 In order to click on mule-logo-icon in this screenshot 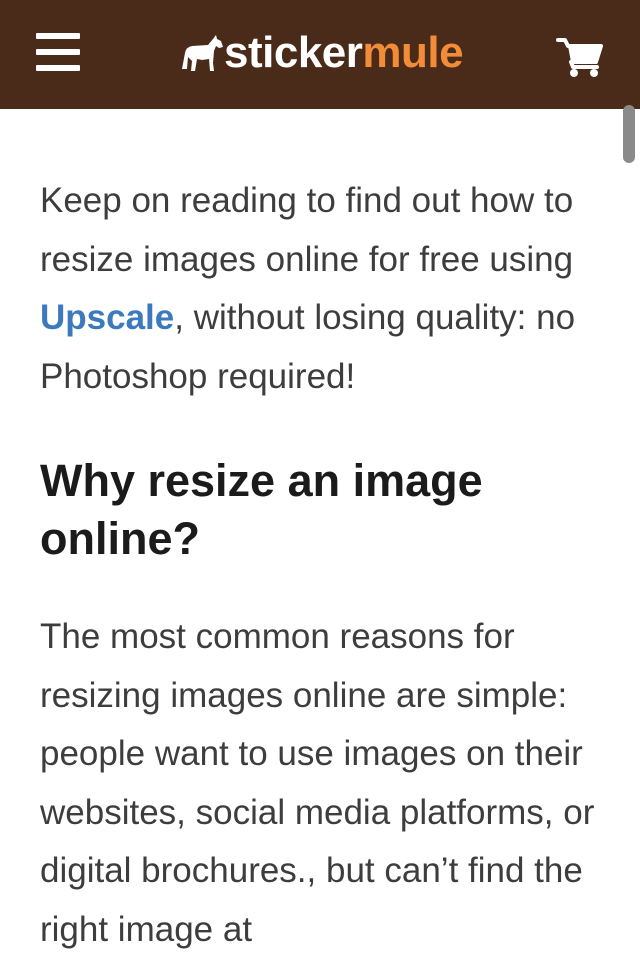, I will do `click(202, 53)`.